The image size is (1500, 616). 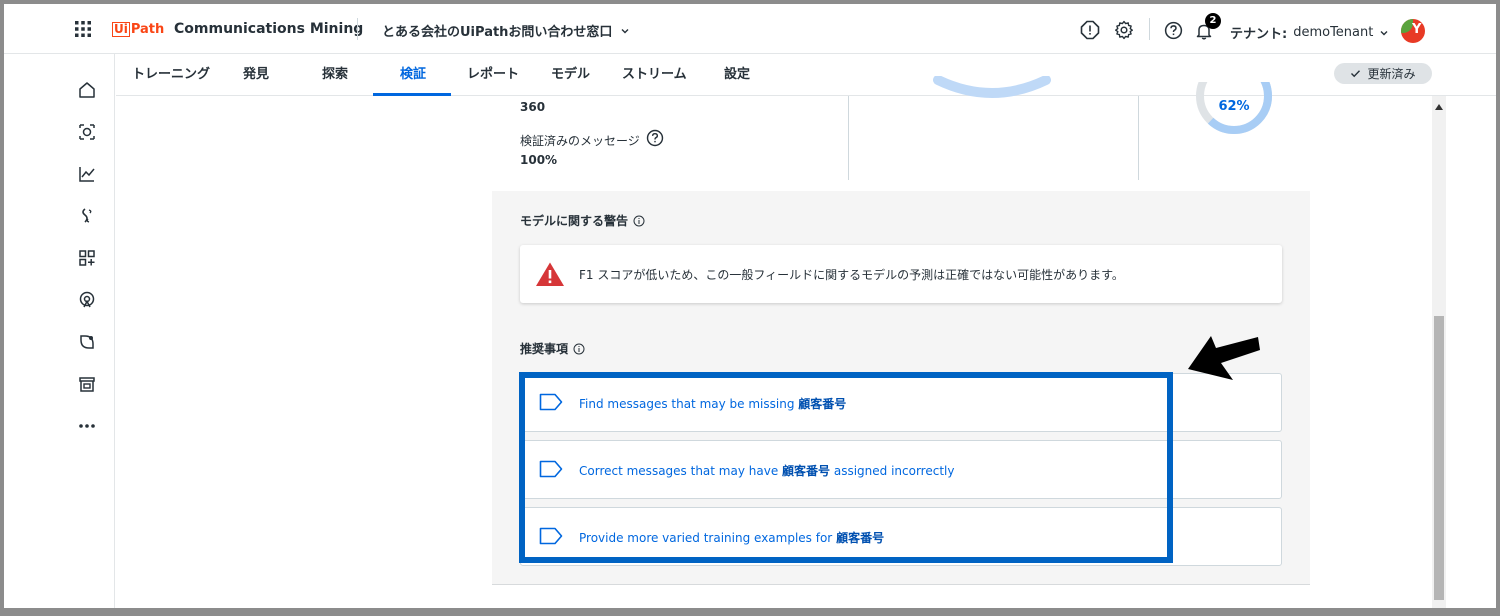 What do you see at coordinates (1333, 32) in the screenshot?
I see `tenant-name: demoTenant` at bounding box center [1333, 32].